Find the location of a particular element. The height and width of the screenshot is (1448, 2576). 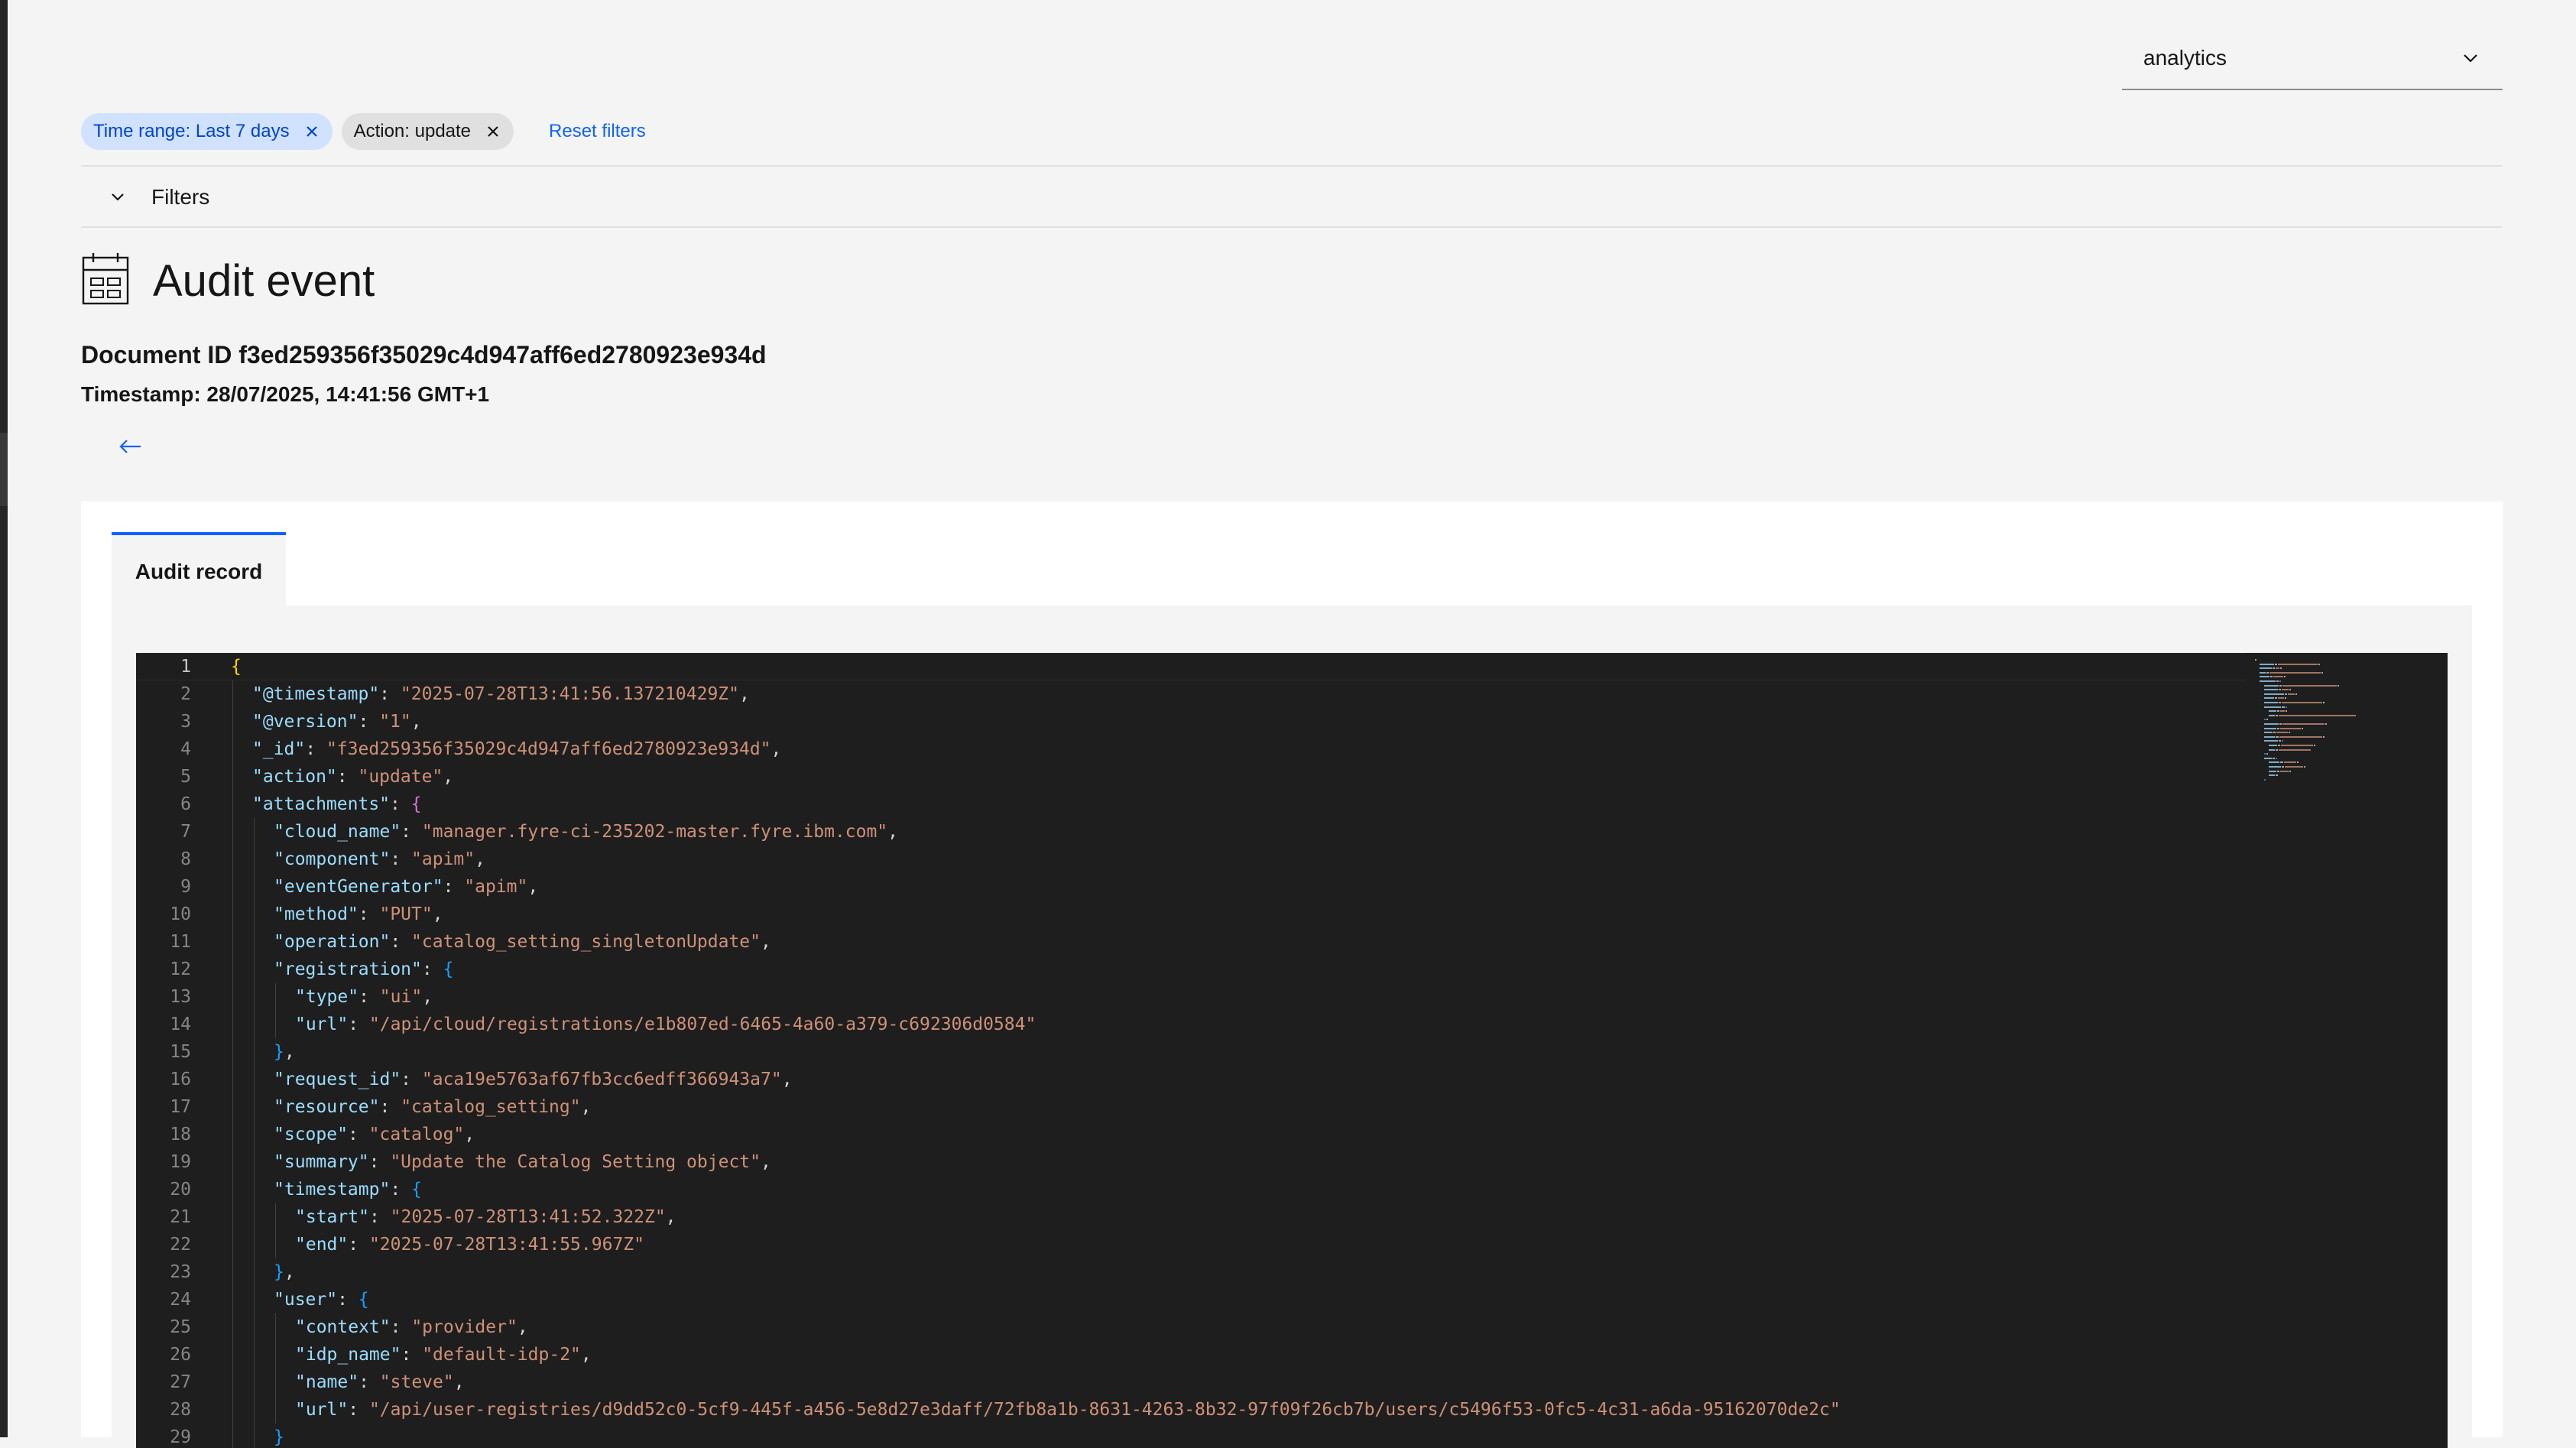

code-text: "attachments": { is located at coordinates (337, 804).